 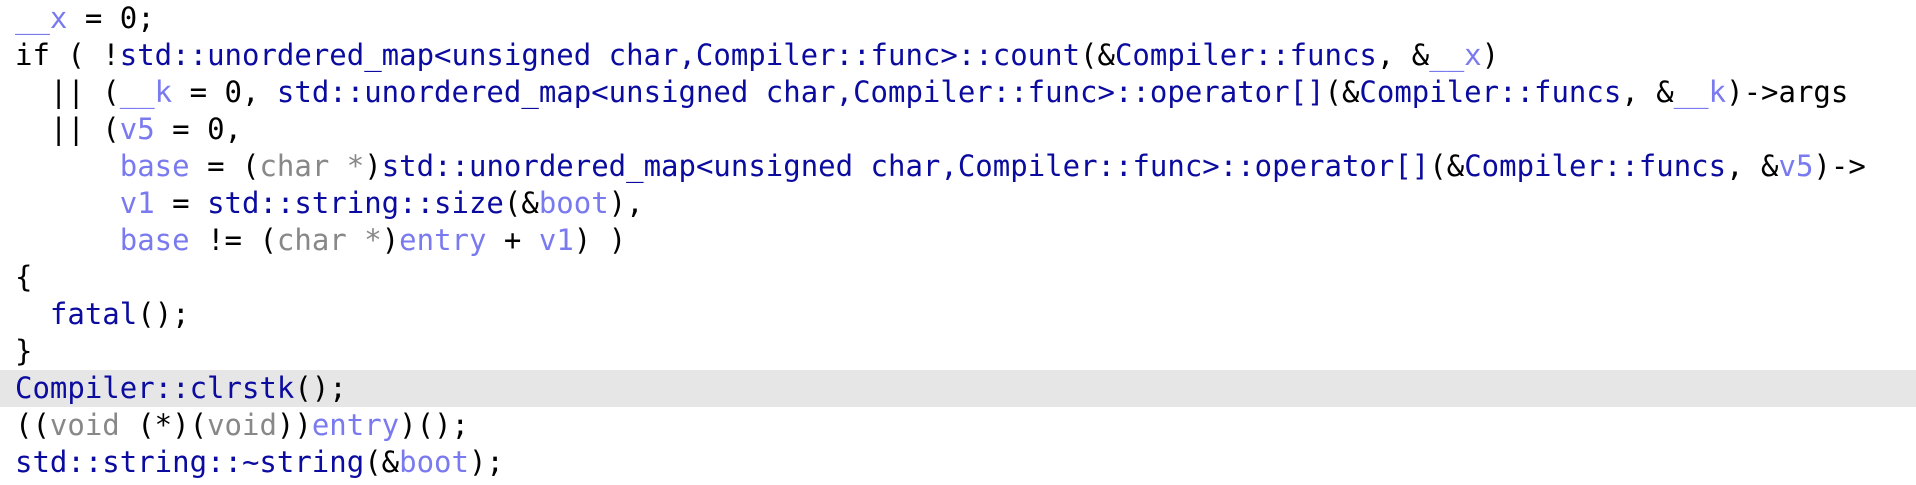 What do you see at coordinates (958, 277) in the screenshot?
I see `code-line: {` at bounding box center [958, 277].